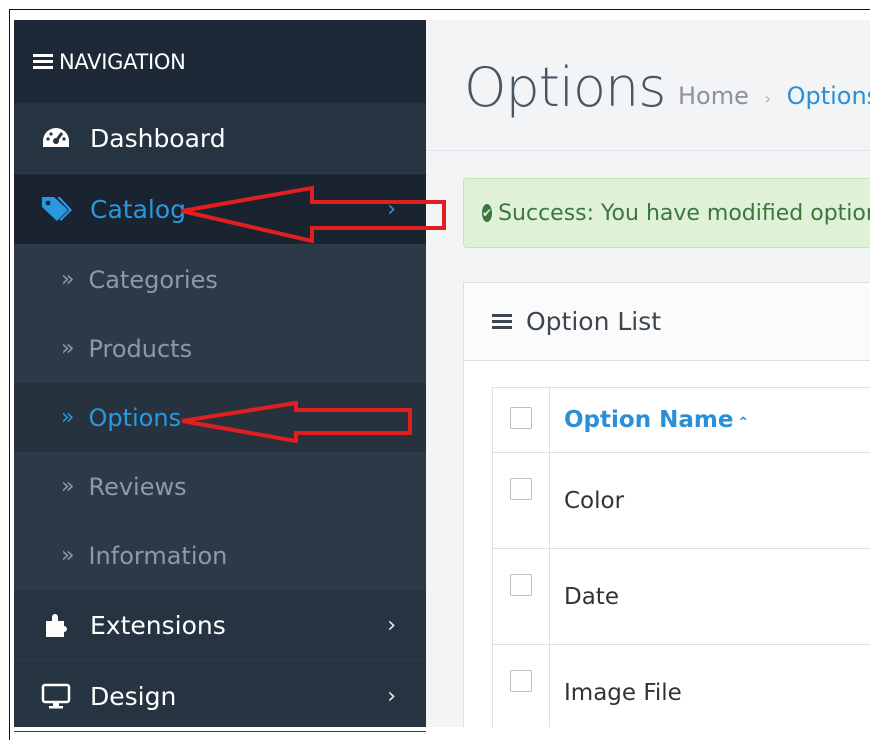 The image size is (870, 740). I want to click on annotation-arrow-options, so click(296, 422).